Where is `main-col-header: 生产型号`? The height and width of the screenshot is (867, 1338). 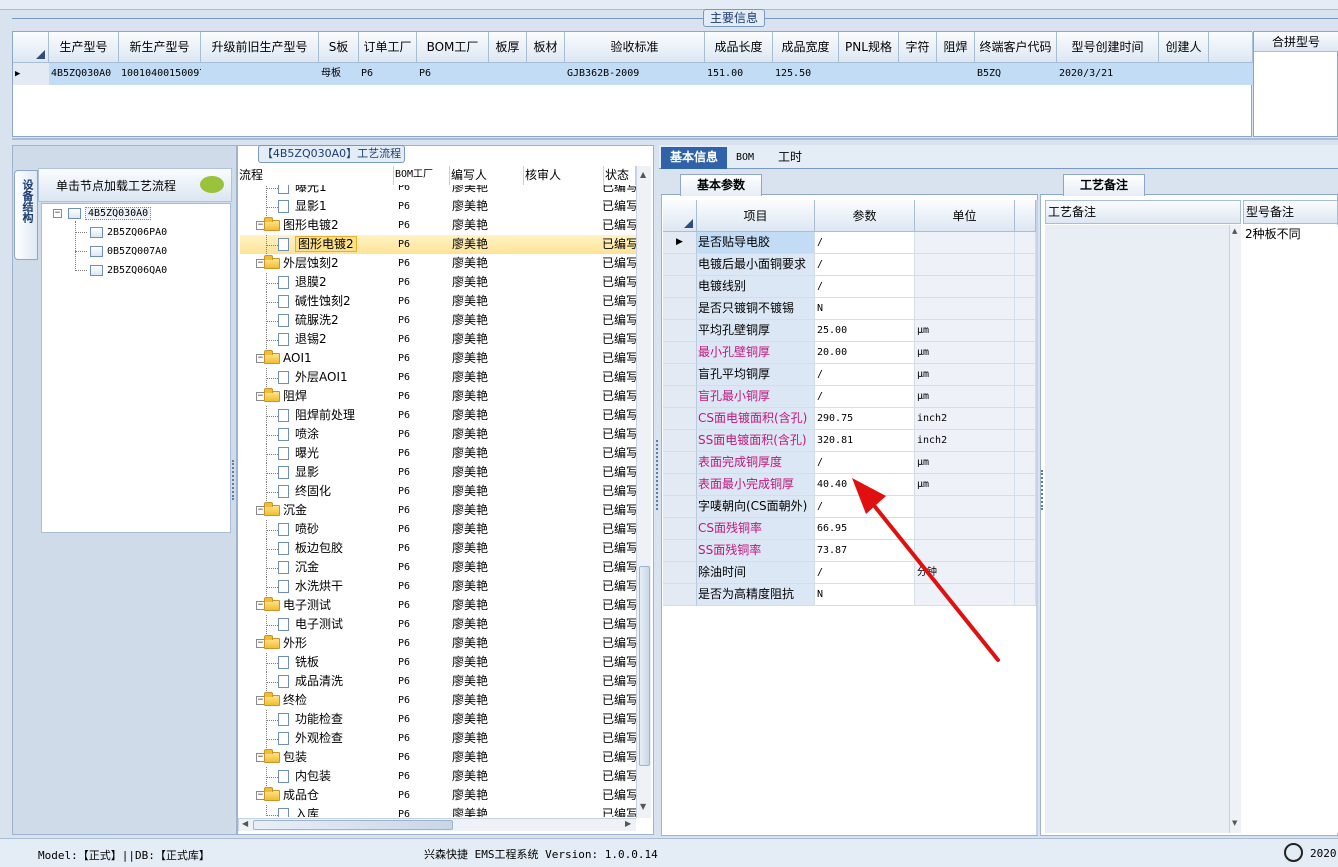 main-col-header: 生产型号 is located at coordinates (84, 47).